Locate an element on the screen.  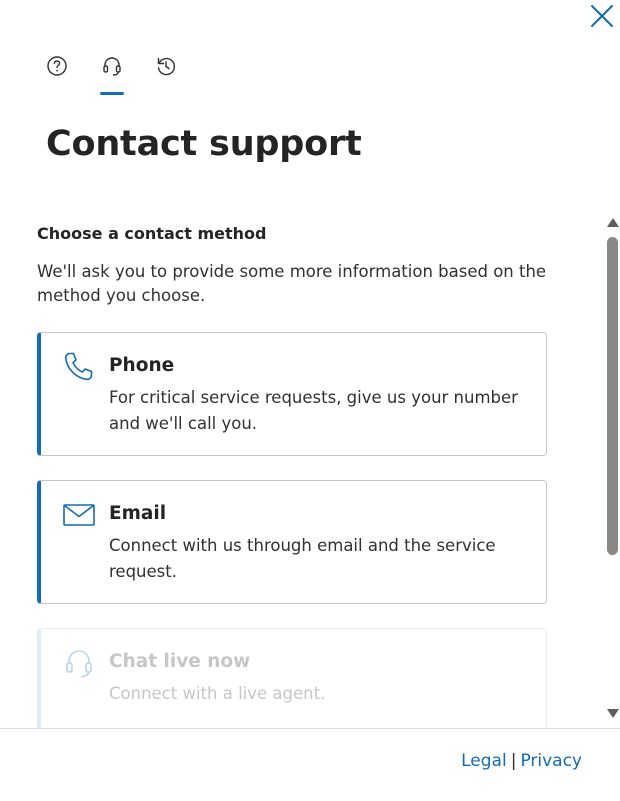
contact-option-title: Phone is located at coordinates (142, 365).